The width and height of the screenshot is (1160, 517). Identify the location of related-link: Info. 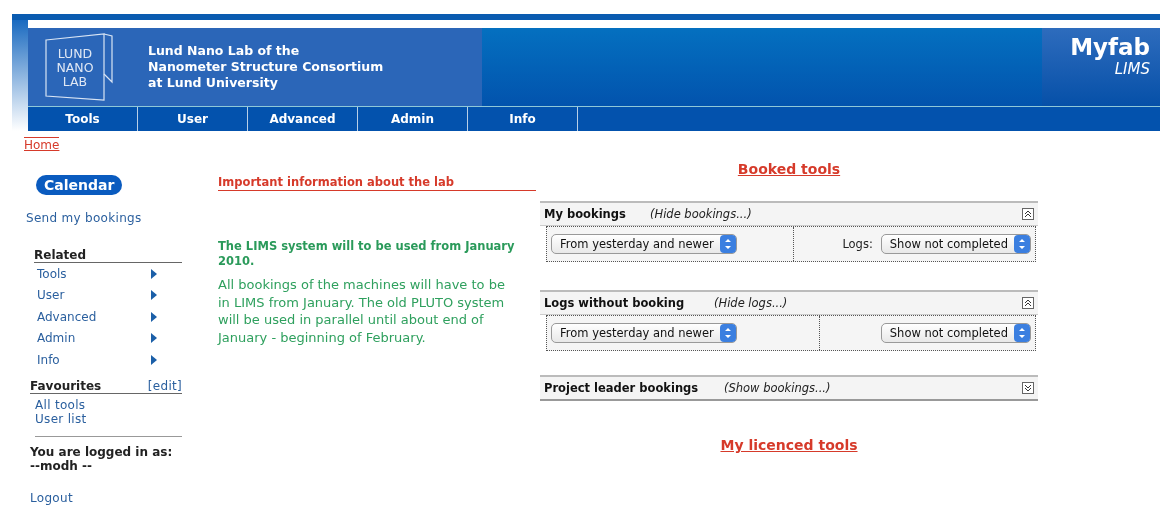
(97, 360).